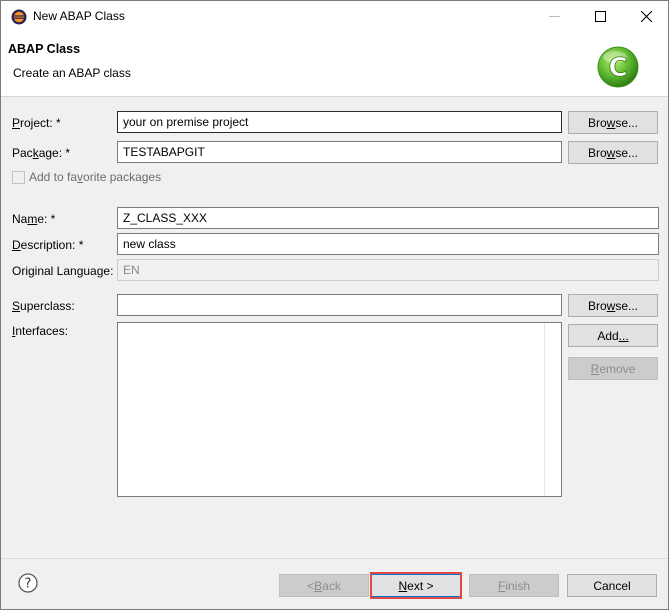  What do you see at coordinates (612, 585) in the screenshot?
I see `cancel-button: Cancel` at bounding box center [612, 585].